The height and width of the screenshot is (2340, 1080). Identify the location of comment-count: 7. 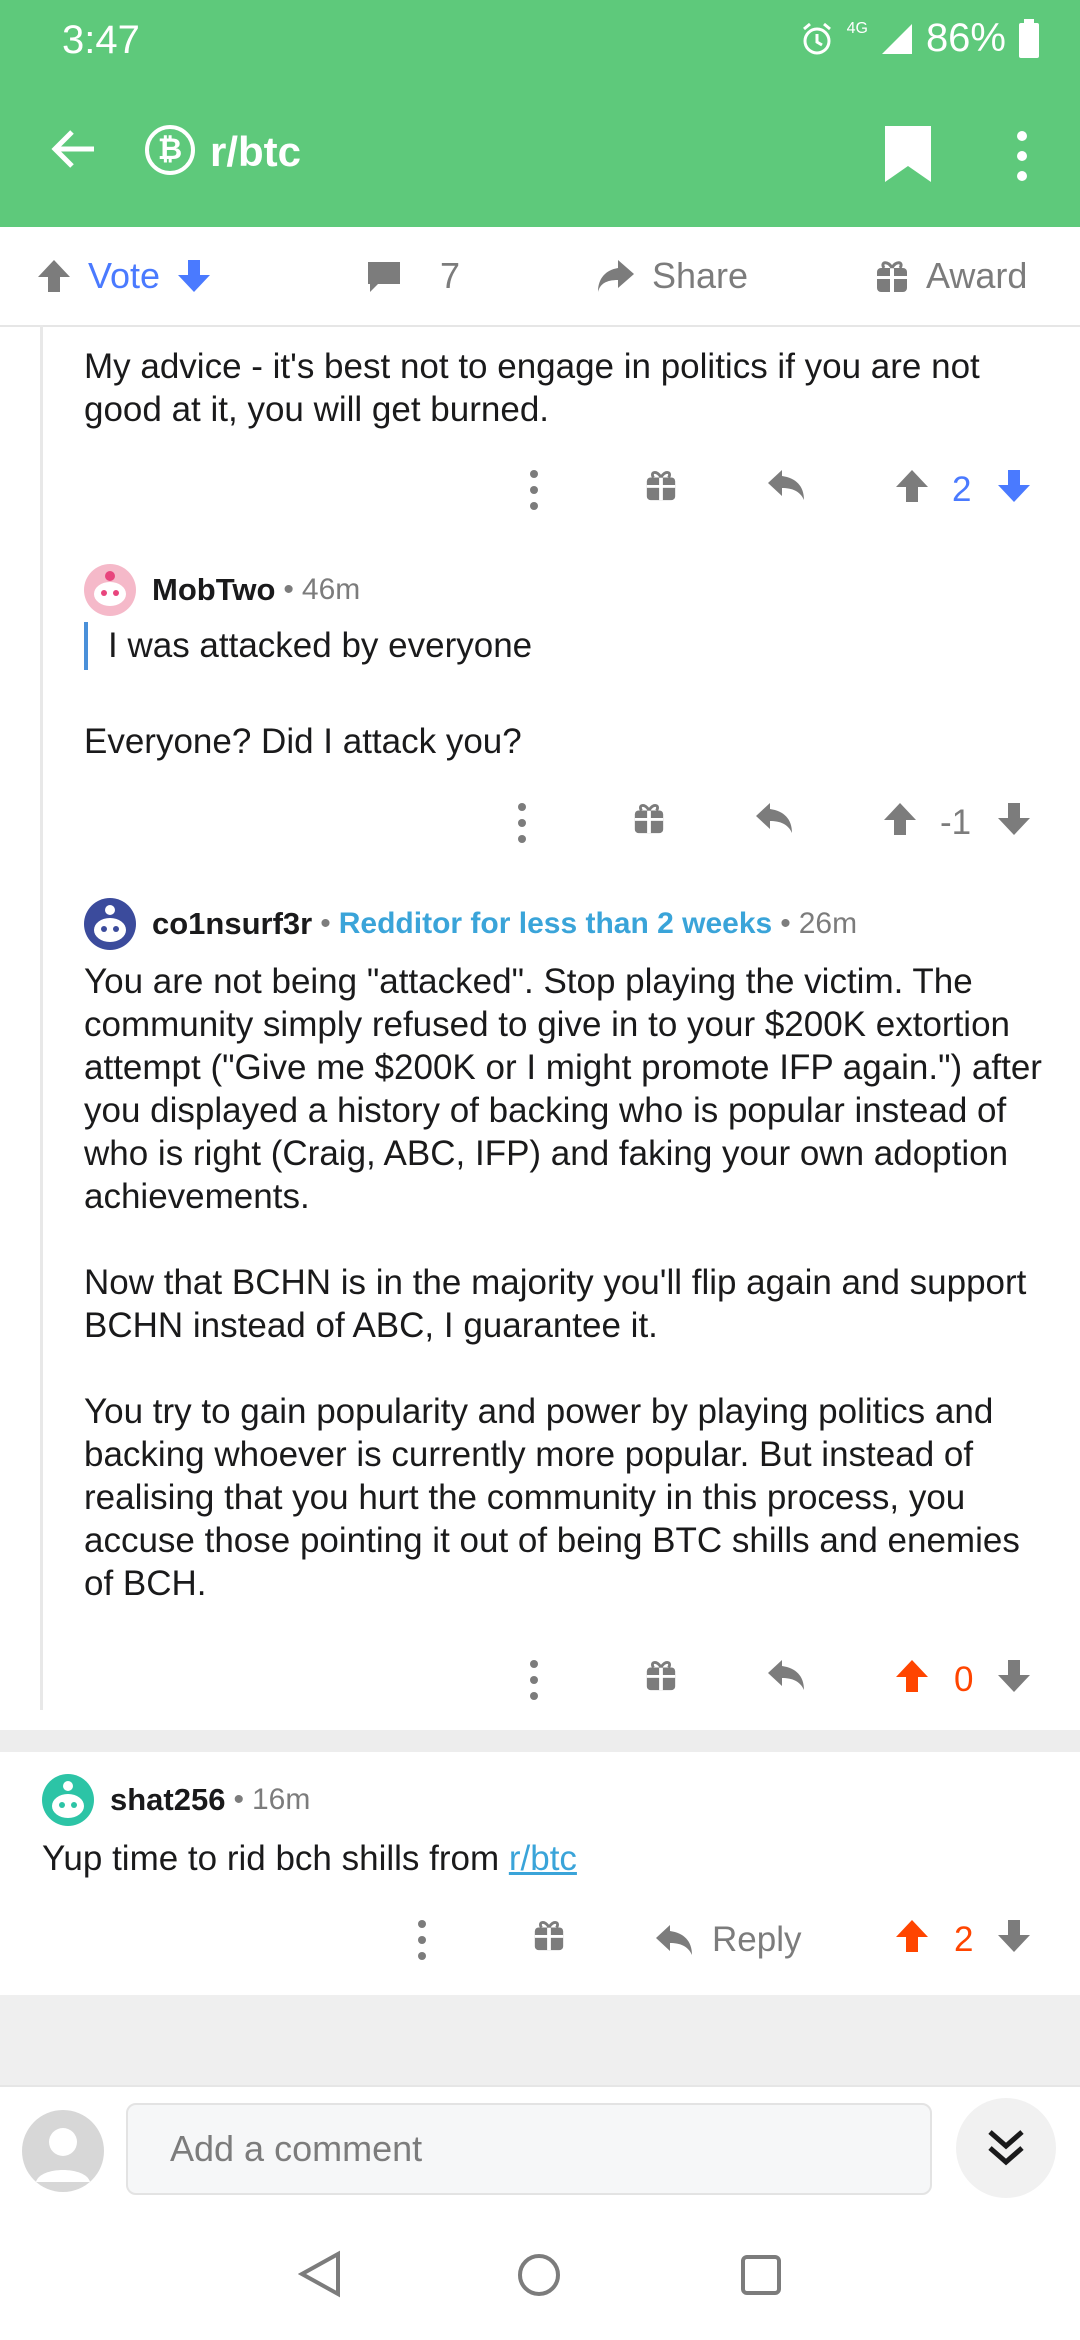
(450, 275).